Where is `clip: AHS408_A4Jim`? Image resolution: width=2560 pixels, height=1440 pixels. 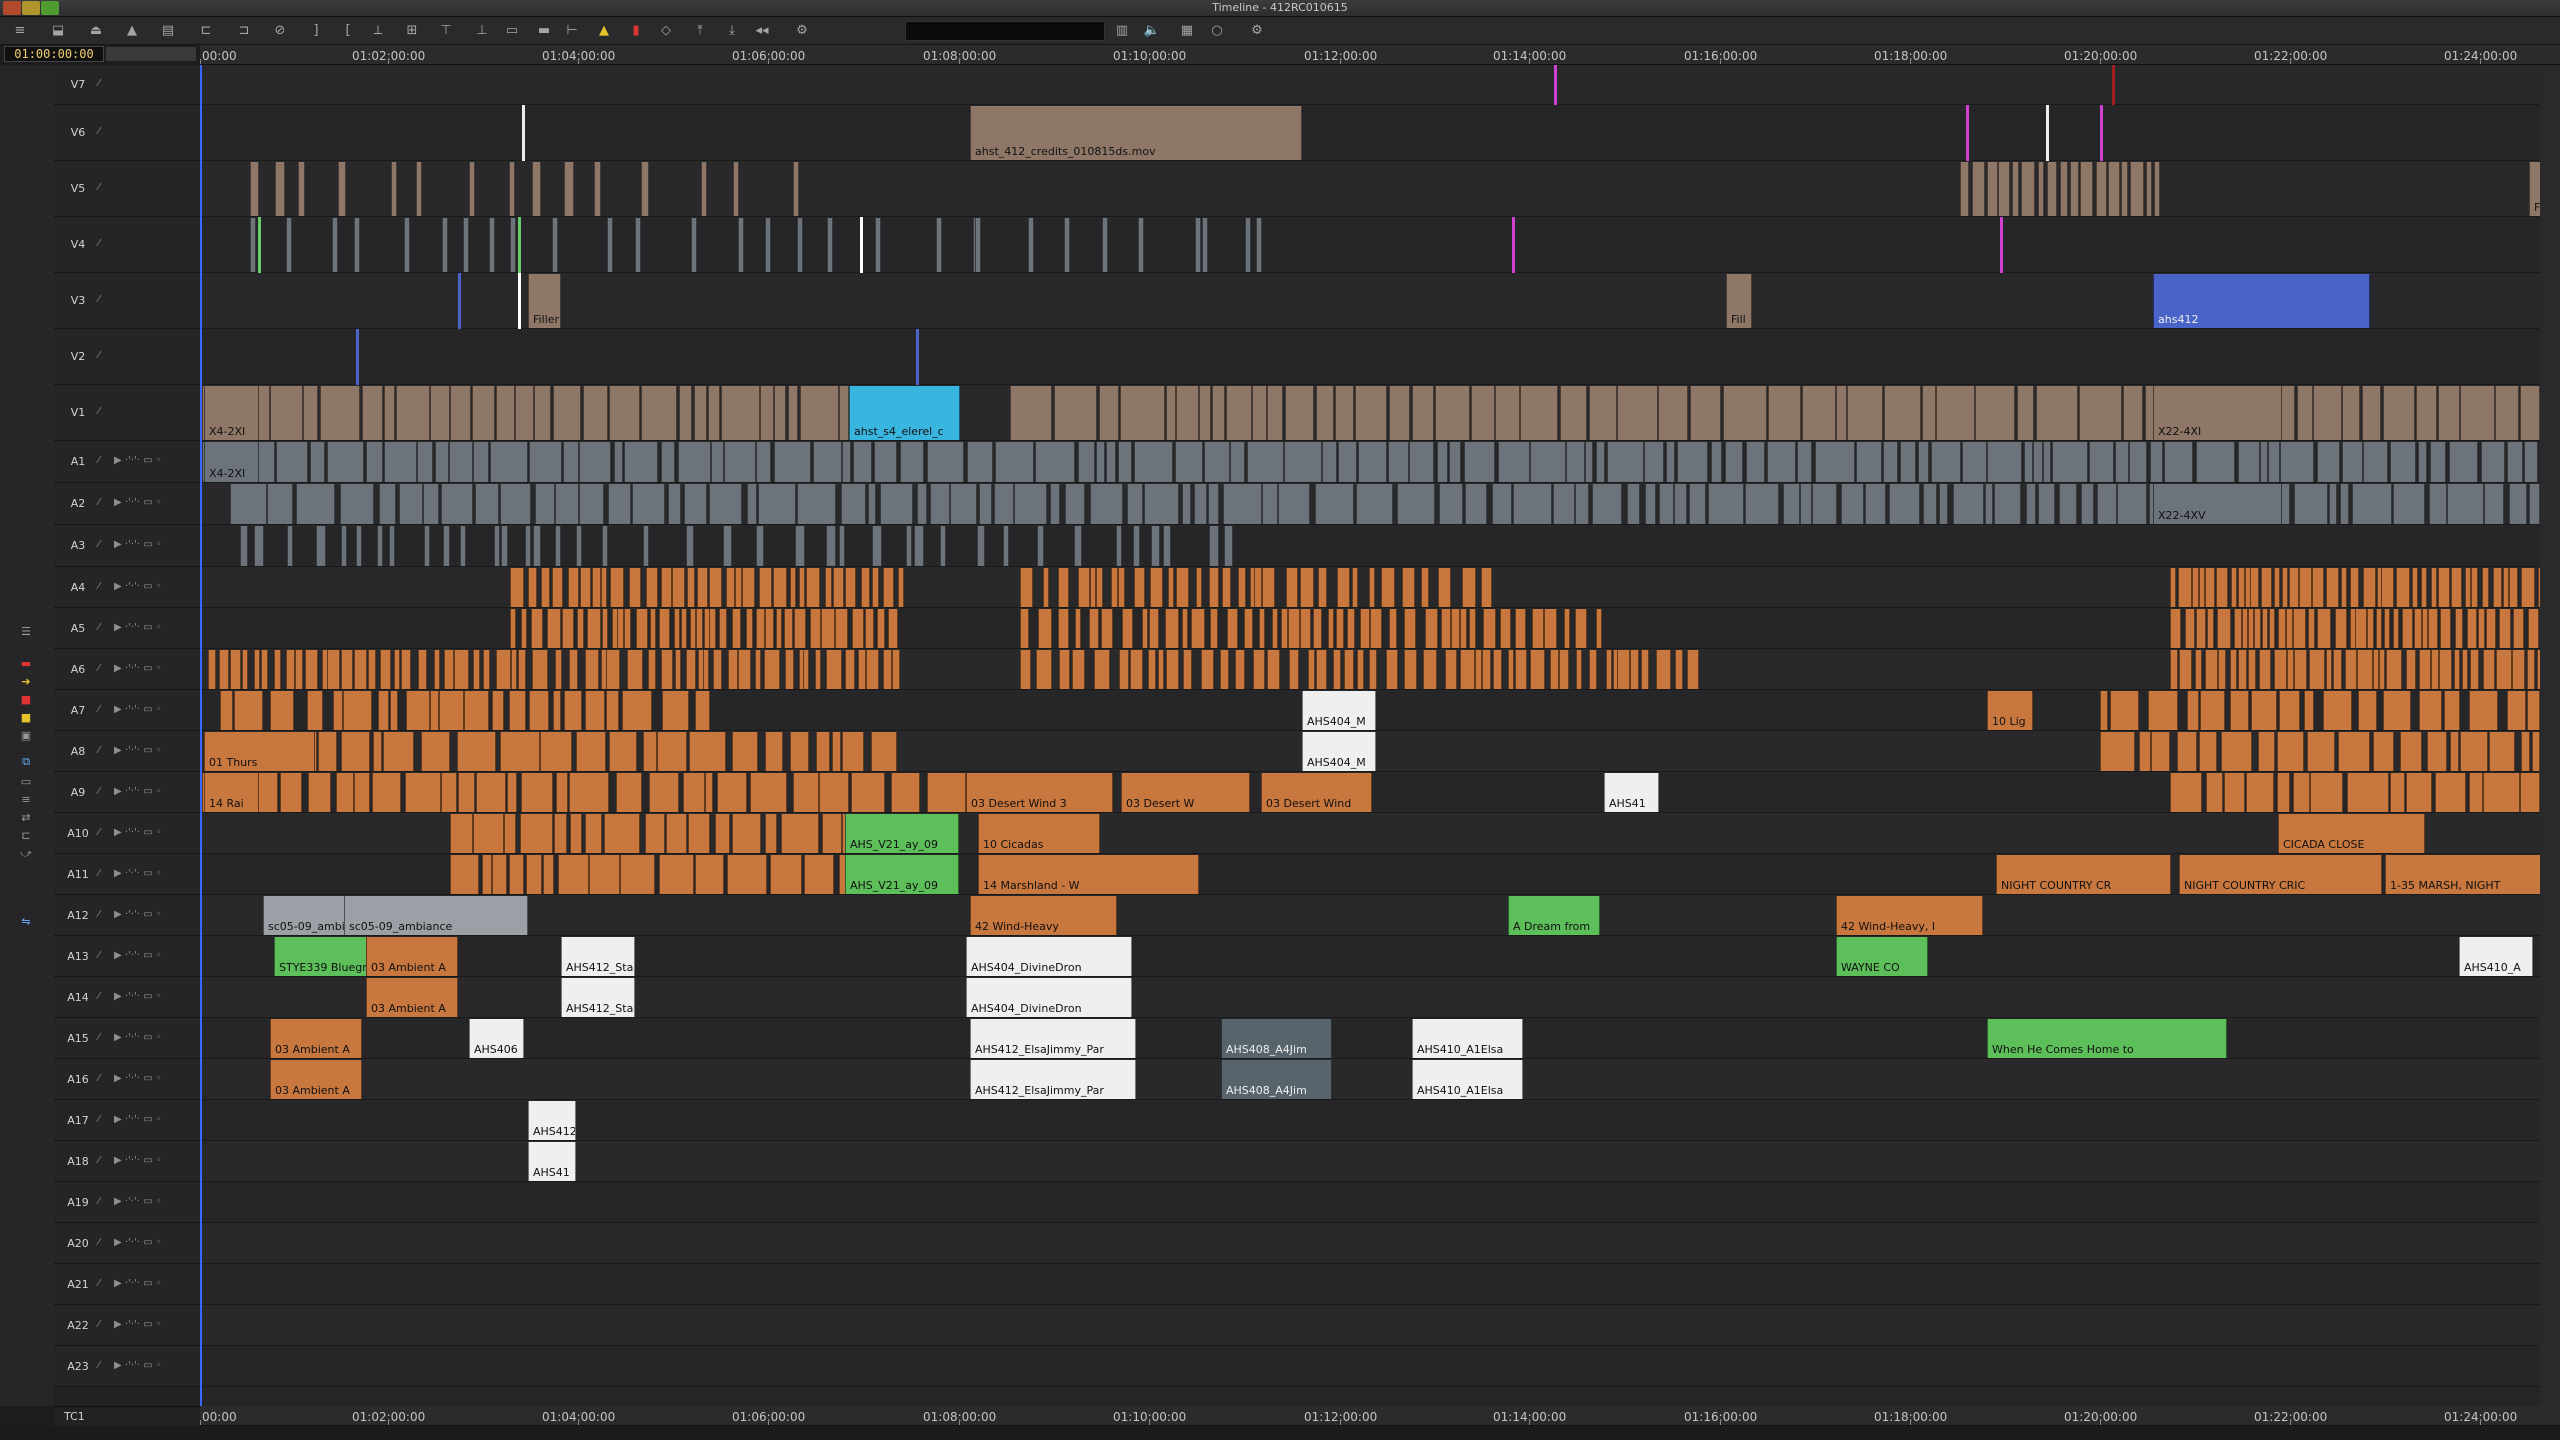 clip: AHS408_A4Jim is located at coordinates (1276, 1038).